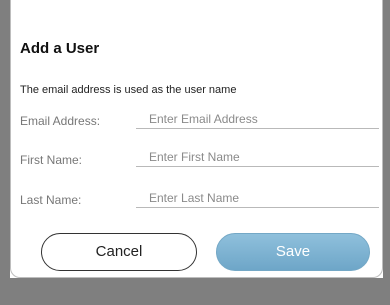 The height and width of the screenshot is (305, 390). What do you see at coordinates (257, 119) in the screenshot?
I see `email-field` at bounding box center [257, 119].